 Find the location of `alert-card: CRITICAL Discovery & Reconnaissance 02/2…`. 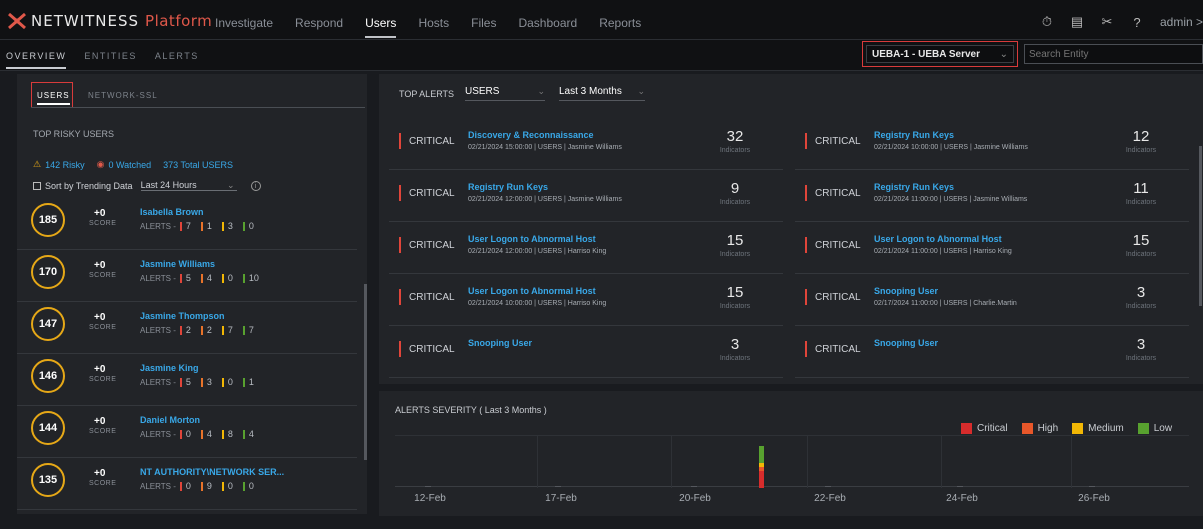

alert-card: CRITICAL Discovery & Reconnaissance 02/2… is located at coordinates (586, 145).